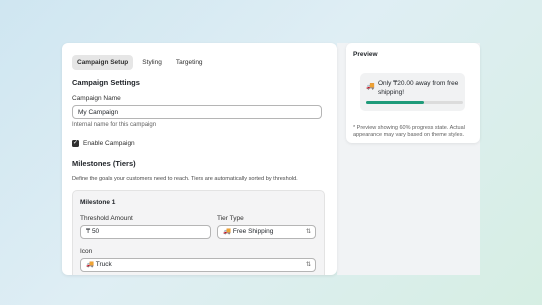  I want to click on tab-bar: Campaign Setup Styling Targeting, so click(140, 62).